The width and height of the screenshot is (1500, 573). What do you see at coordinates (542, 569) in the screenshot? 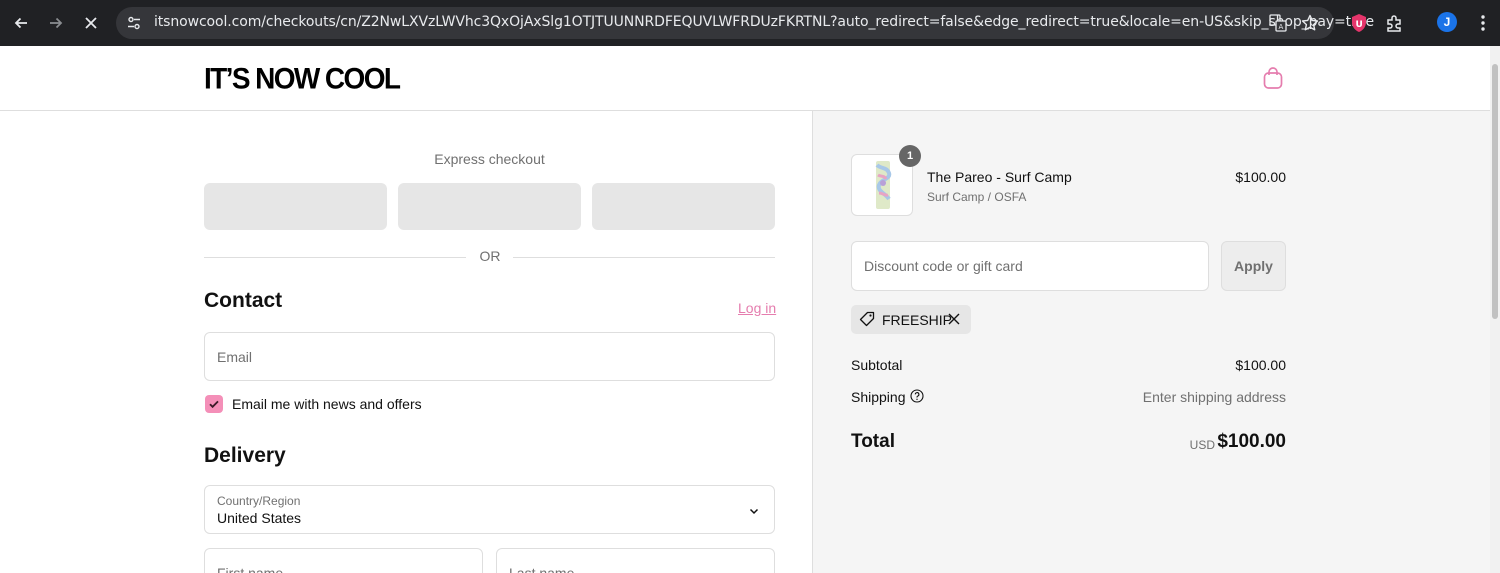
I see `last-name-placeholder: Last name` at bounding box center [542, 569].